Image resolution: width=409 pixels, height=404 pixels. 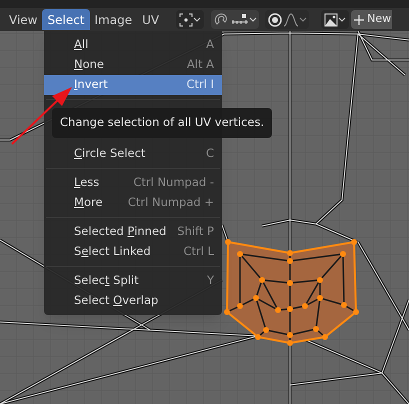 I want to click on shortcut-label: Y, so click(x=210, y=281).